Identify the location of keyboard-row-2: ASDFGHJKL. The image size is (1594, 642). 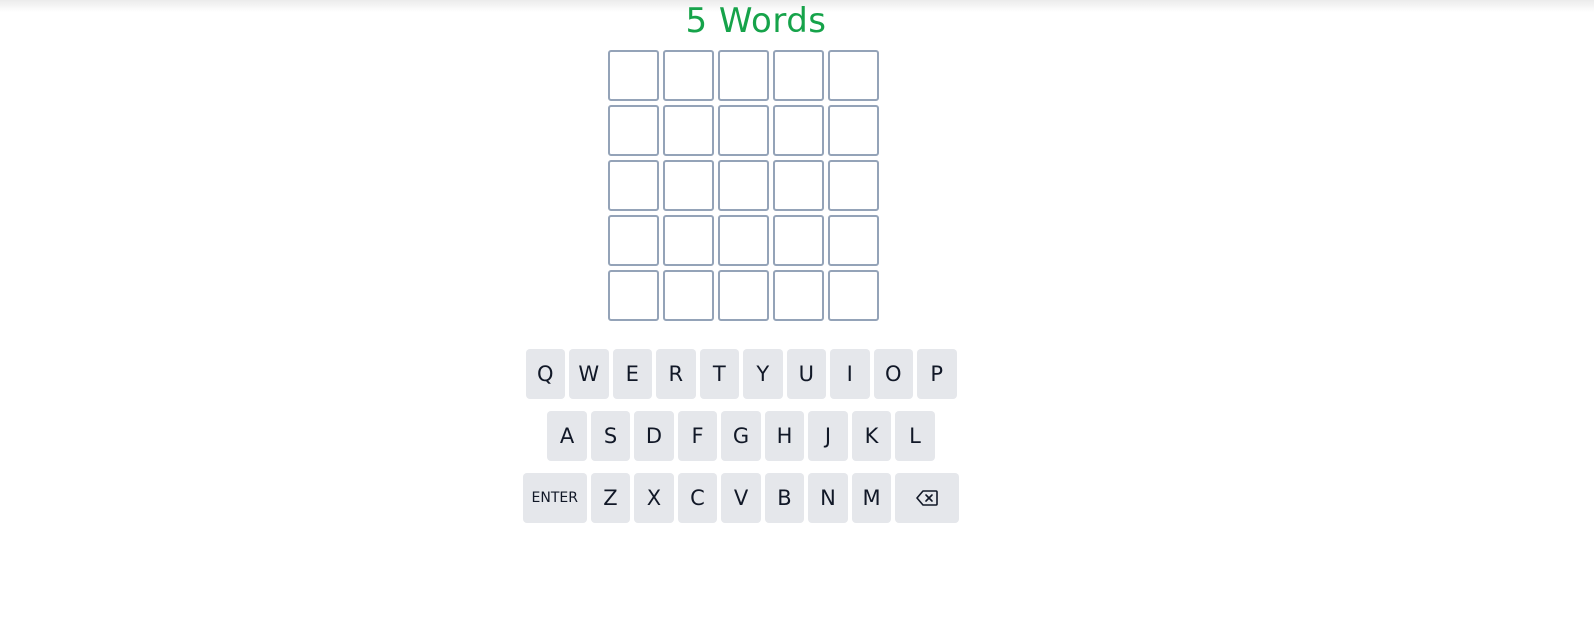
(741, 436).